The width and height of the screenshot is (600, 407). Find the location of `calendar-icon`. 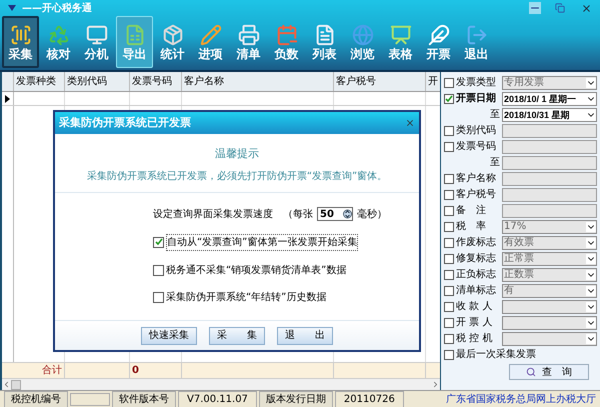

calendar-icon is located at coordinates (287, 35).